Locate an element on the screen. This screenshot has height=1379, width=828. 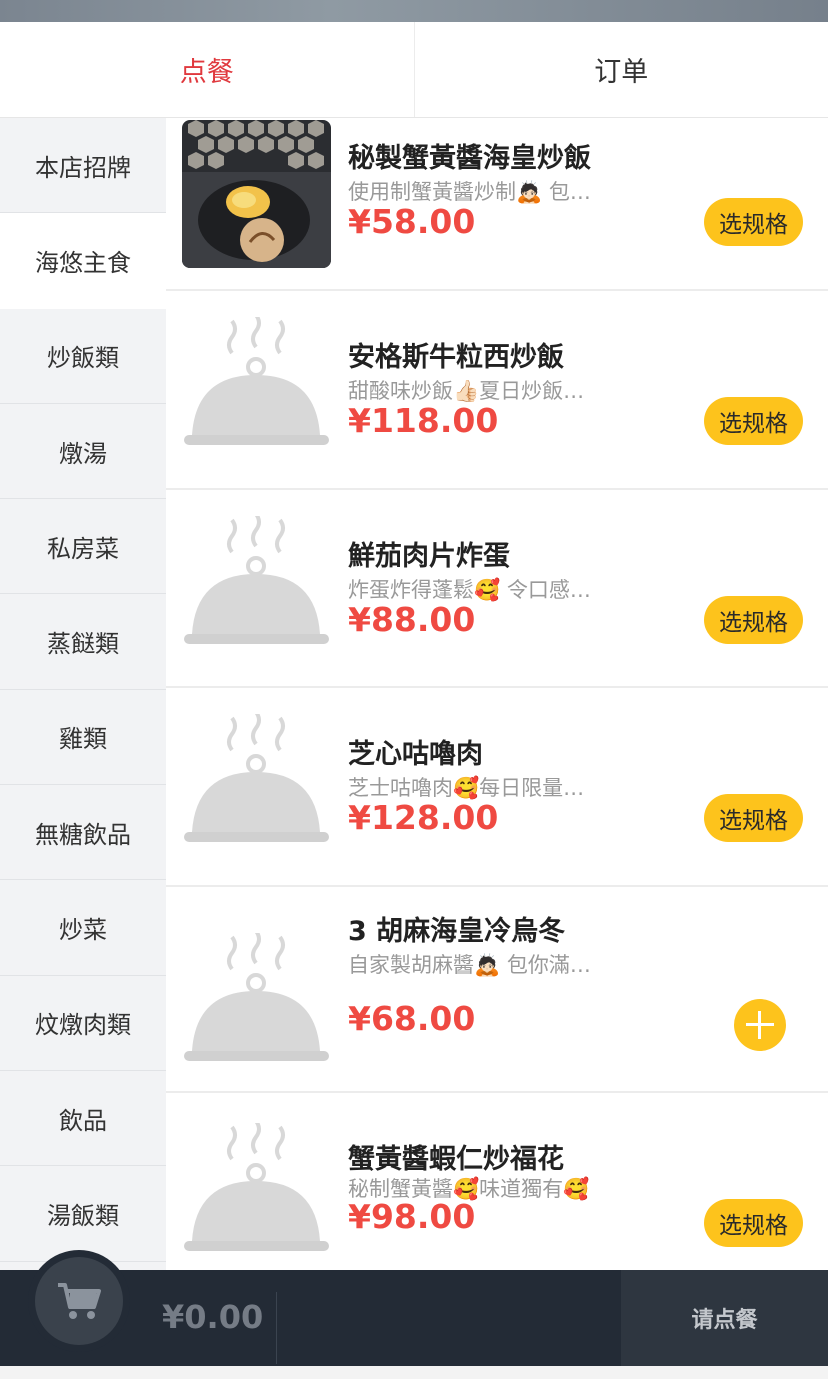
list-item: 安格斯牛粒西炒飯 甜酸味炒飯👍🏻夏日炒飯… ¥118.00 选规格 is located at coordinates (497, 390).